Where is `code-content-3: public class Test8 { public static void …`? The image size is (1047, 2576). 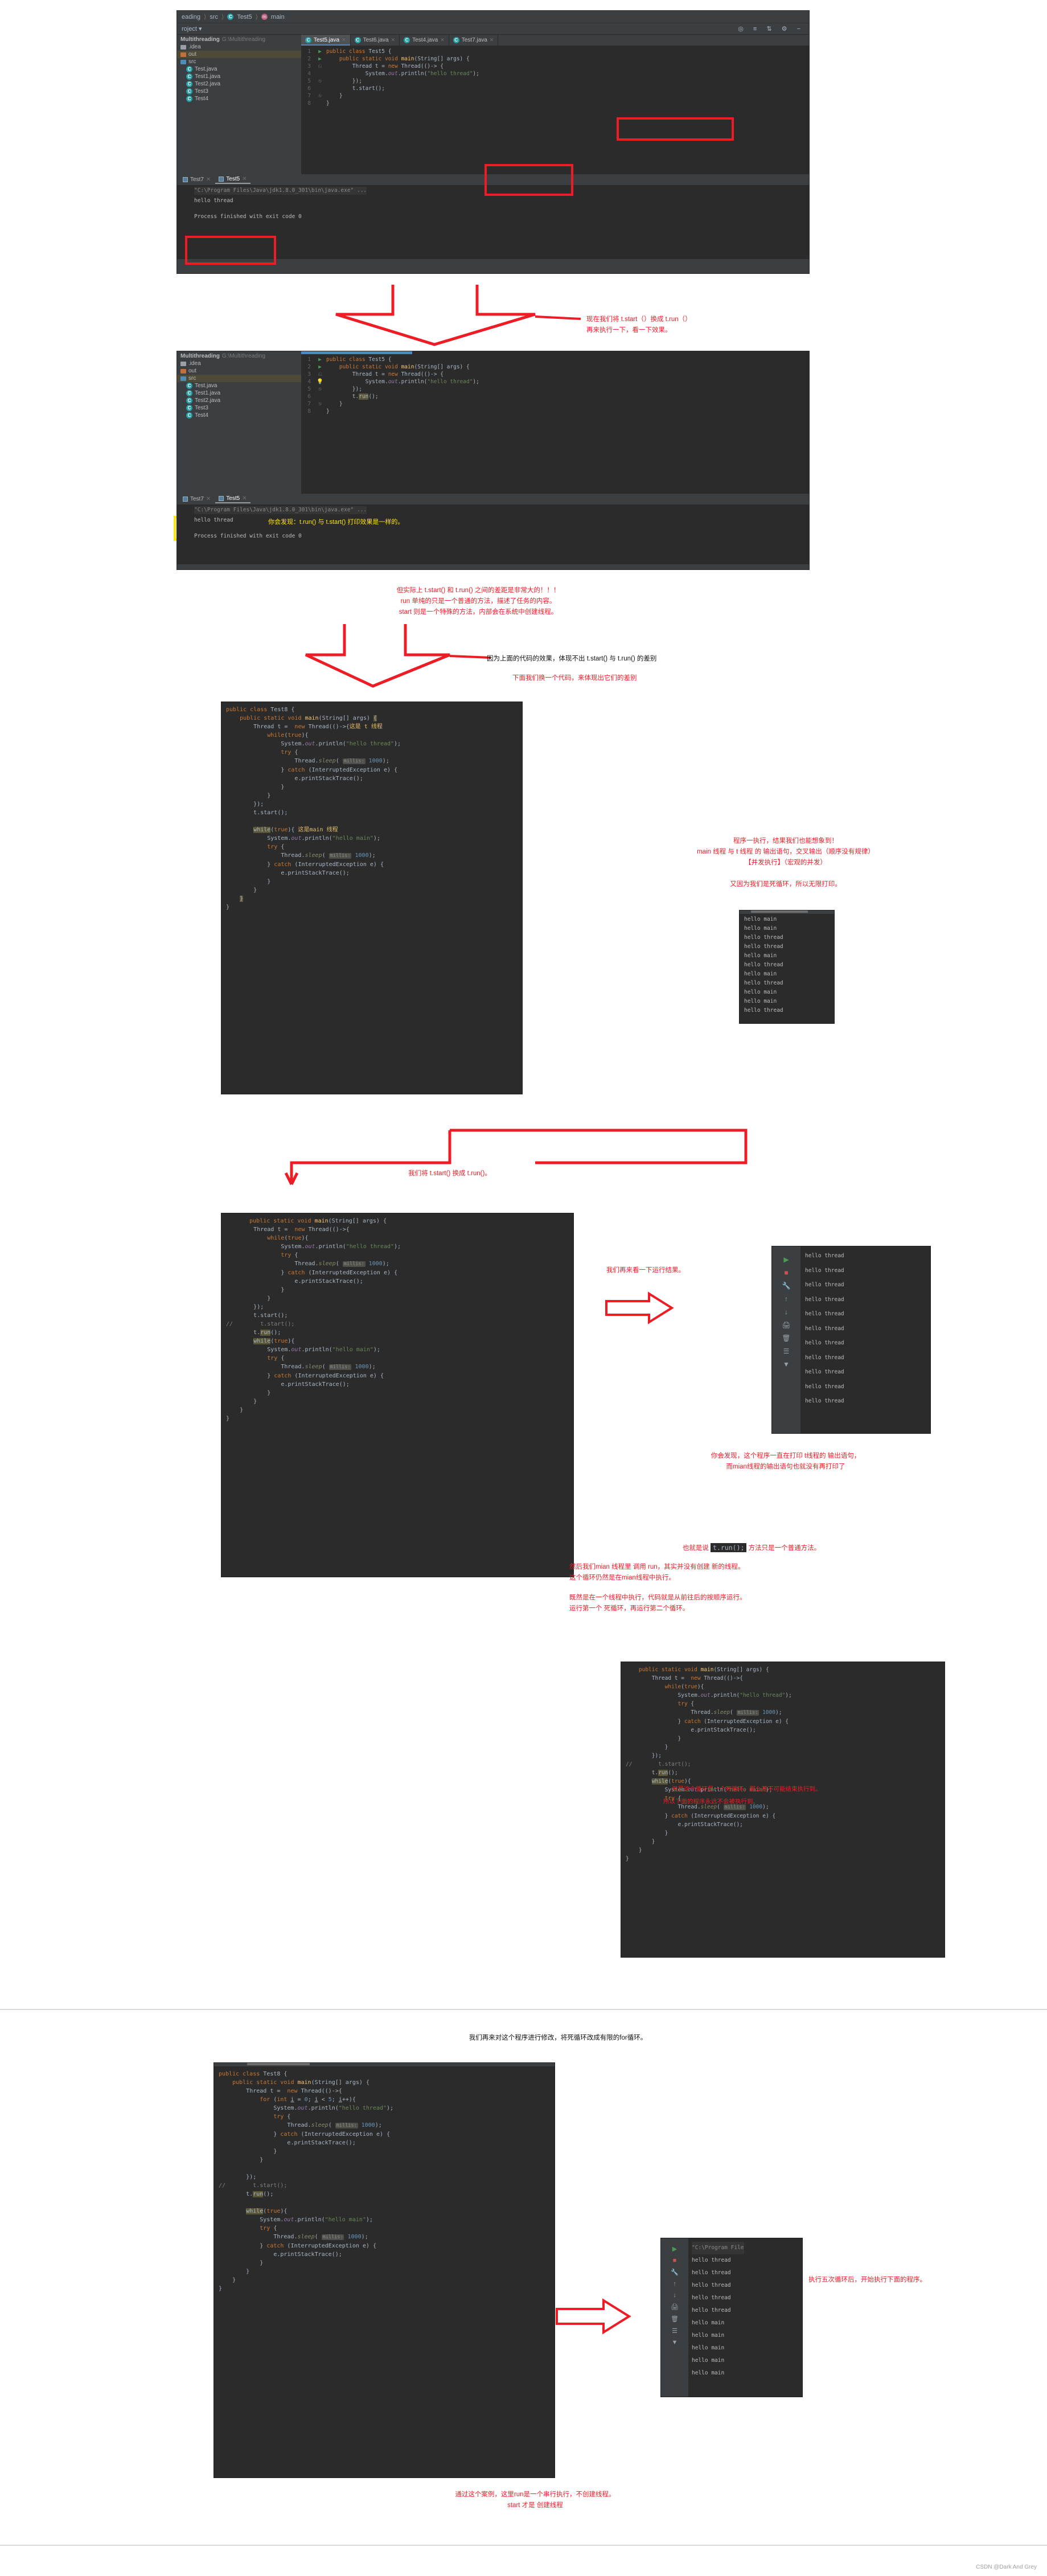 code-content-3: public class Test8 { public static void … is located at coordinates (371, 808).